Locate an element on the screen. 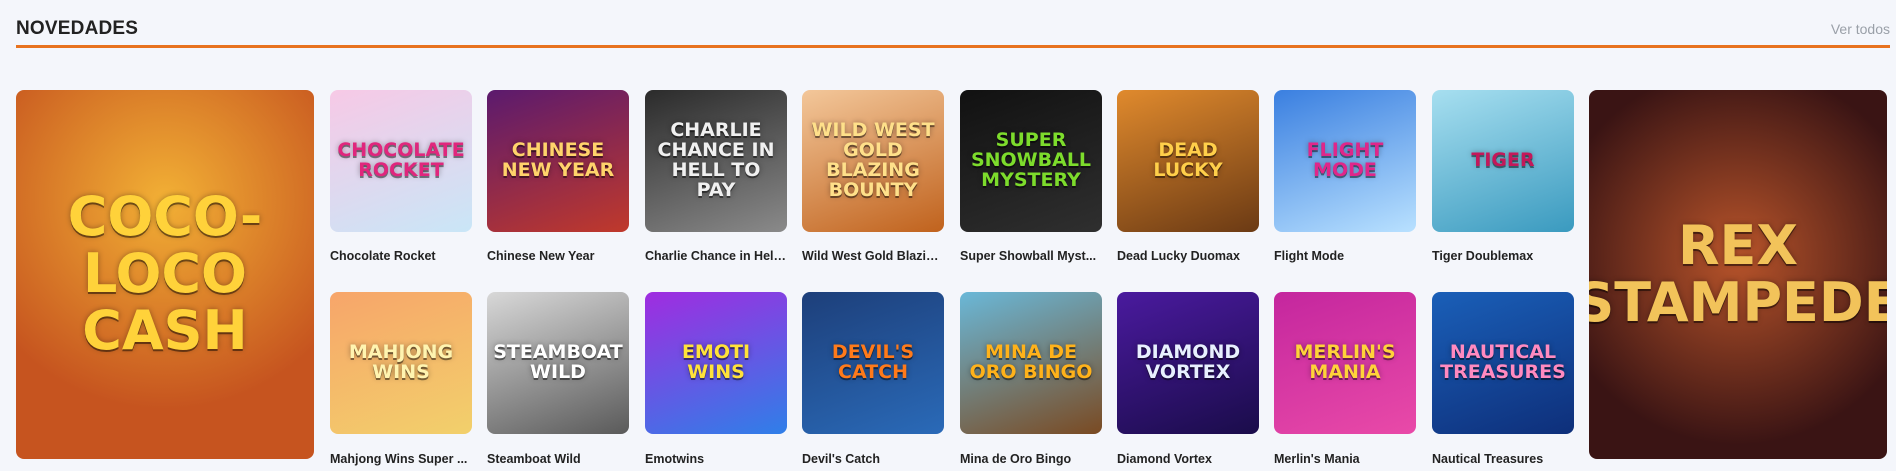 This screenshot has width=1896, height=471. game-logo-text: FLIGHT MODE is located at coordinates (1345, 160).